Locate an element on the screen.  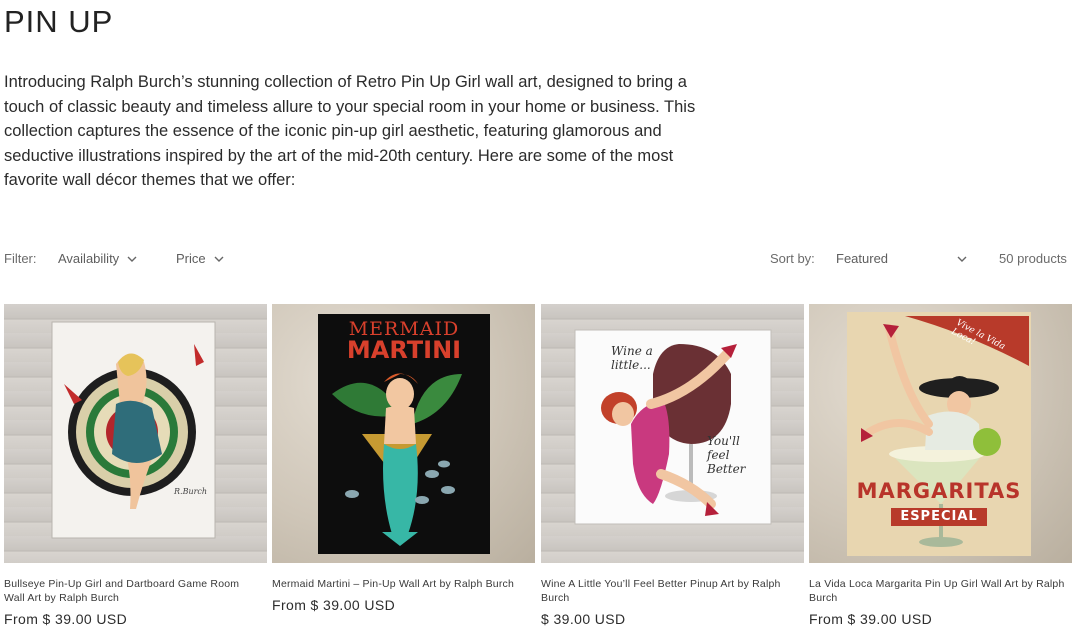
art-title-bottom: MARTINI is located at coordinates (404, 350).